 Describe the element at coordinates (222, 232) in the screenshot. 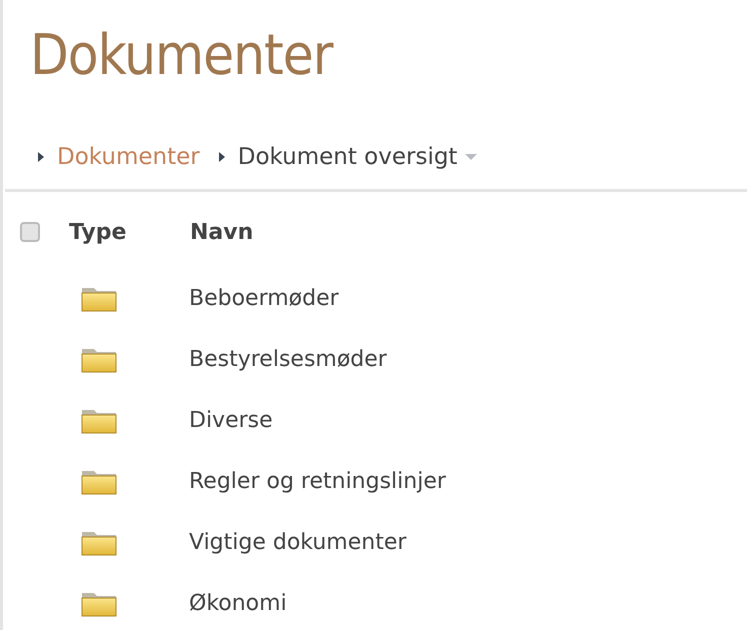

I see `column-header: Navn` at that location.